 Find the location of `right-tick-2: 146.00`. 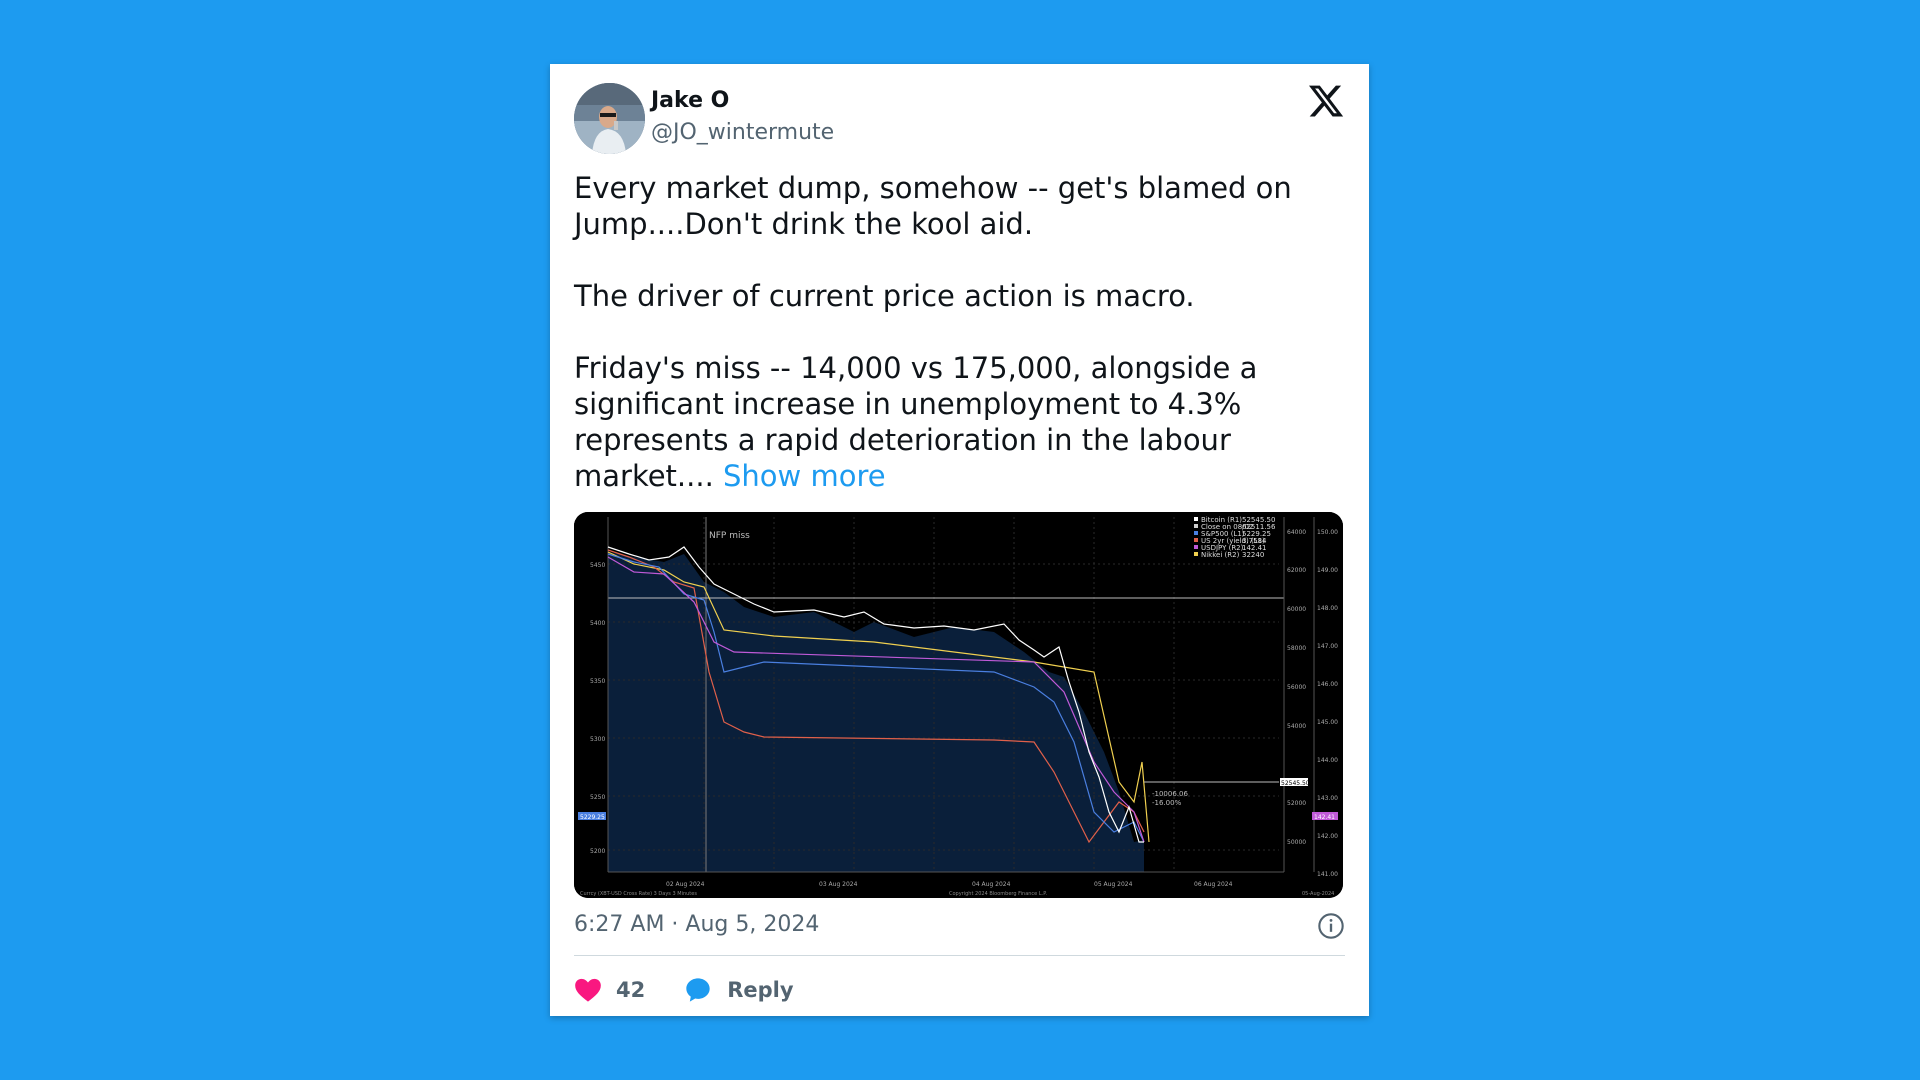

right-tick-2: 146.00 is located at coordinates (1327, 684).